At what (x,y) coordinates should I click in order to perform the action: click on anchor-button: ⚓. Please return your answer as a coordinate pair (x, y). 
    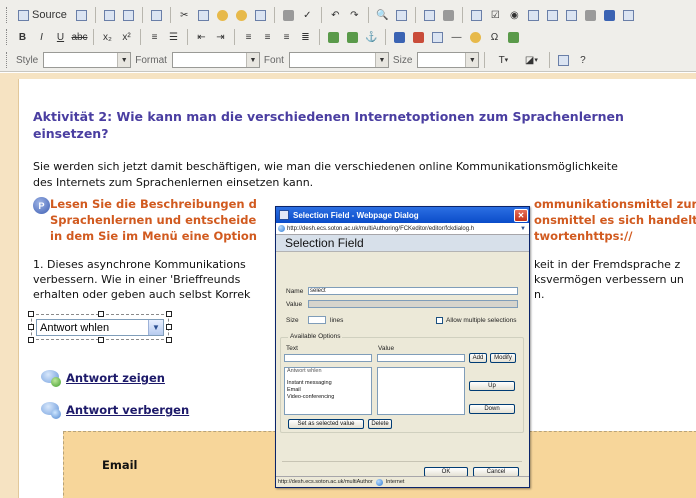
    Looking at the image, I should click on (371, 37).